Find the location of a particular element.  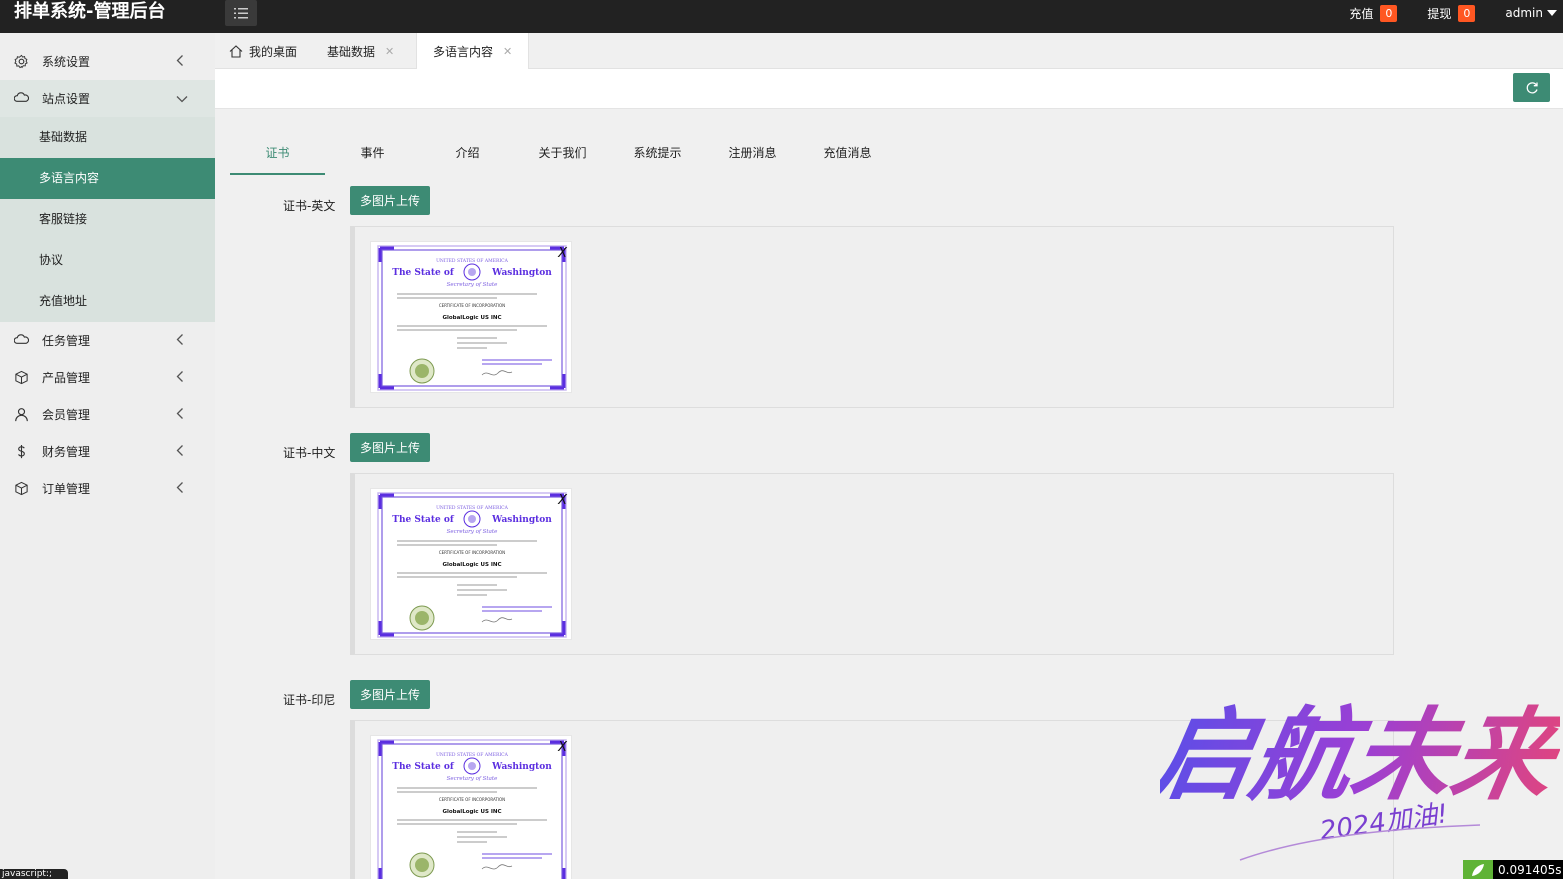

sidebar-item-order-management: 订单管理 is located at coordinates (107, 488).